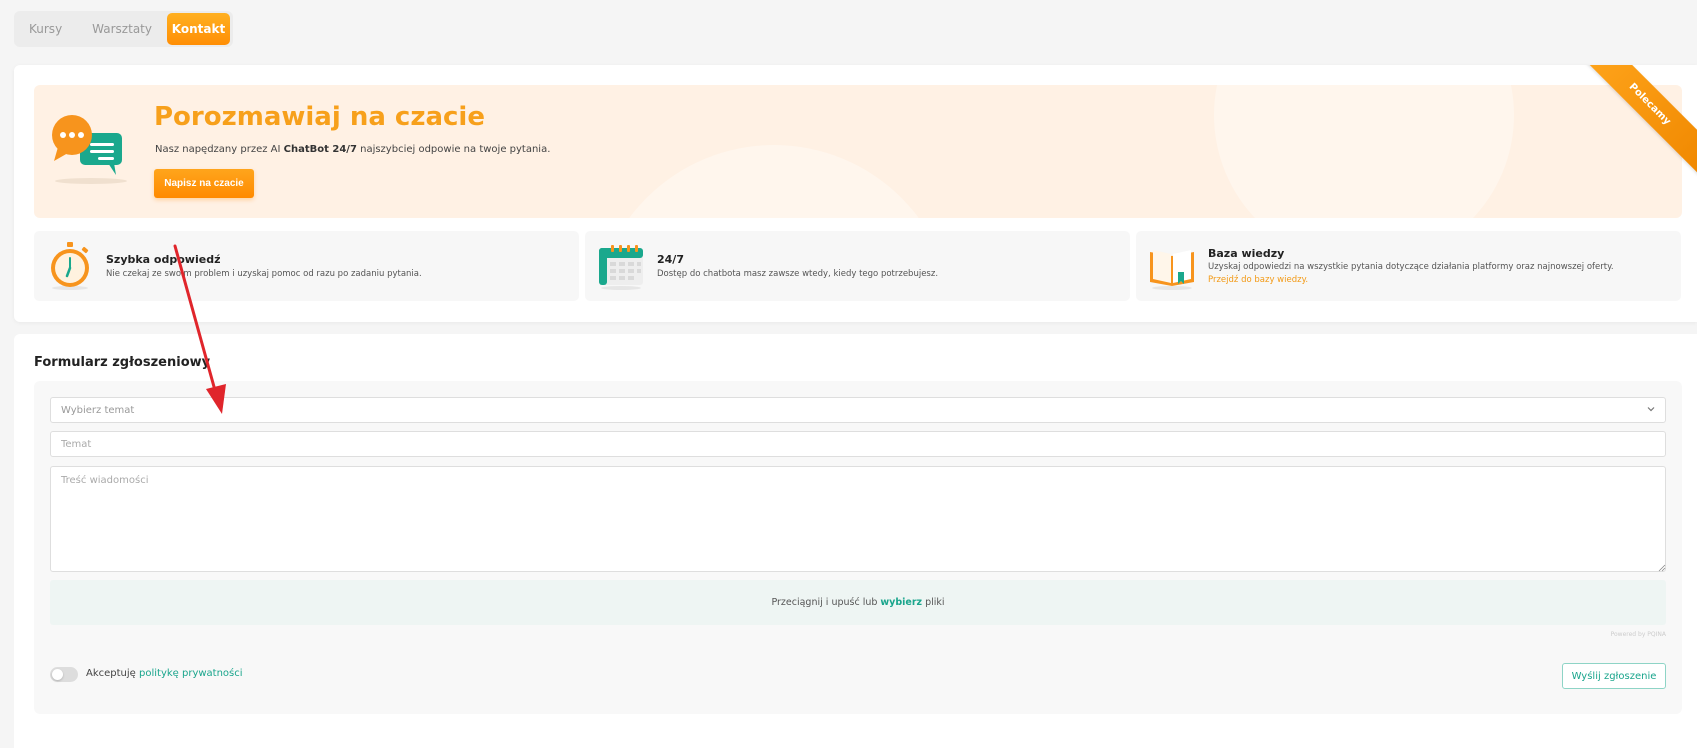  What do you see at coordinates (198, 29) in the screenshot?
I see `tab-kontakt: Kontakt` at bounding box center [198, 29].